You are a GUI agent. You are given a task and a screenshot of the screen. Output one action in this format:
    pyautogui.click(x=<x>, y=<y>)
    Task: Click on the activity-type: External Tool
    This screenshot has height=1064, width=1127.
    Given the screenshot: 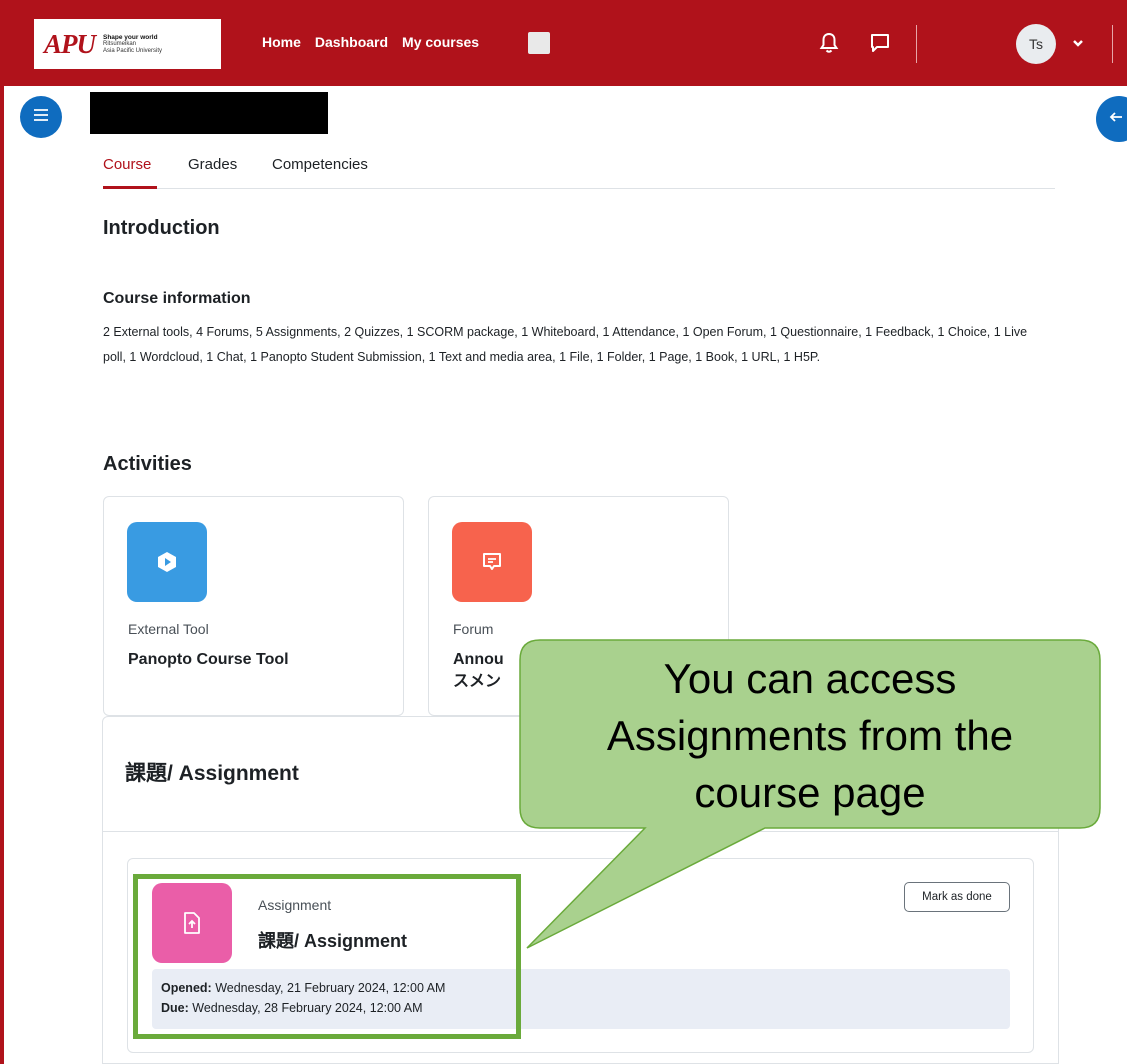 What is the action you would take?
    pyautogui.click(x=168, y=629)
    